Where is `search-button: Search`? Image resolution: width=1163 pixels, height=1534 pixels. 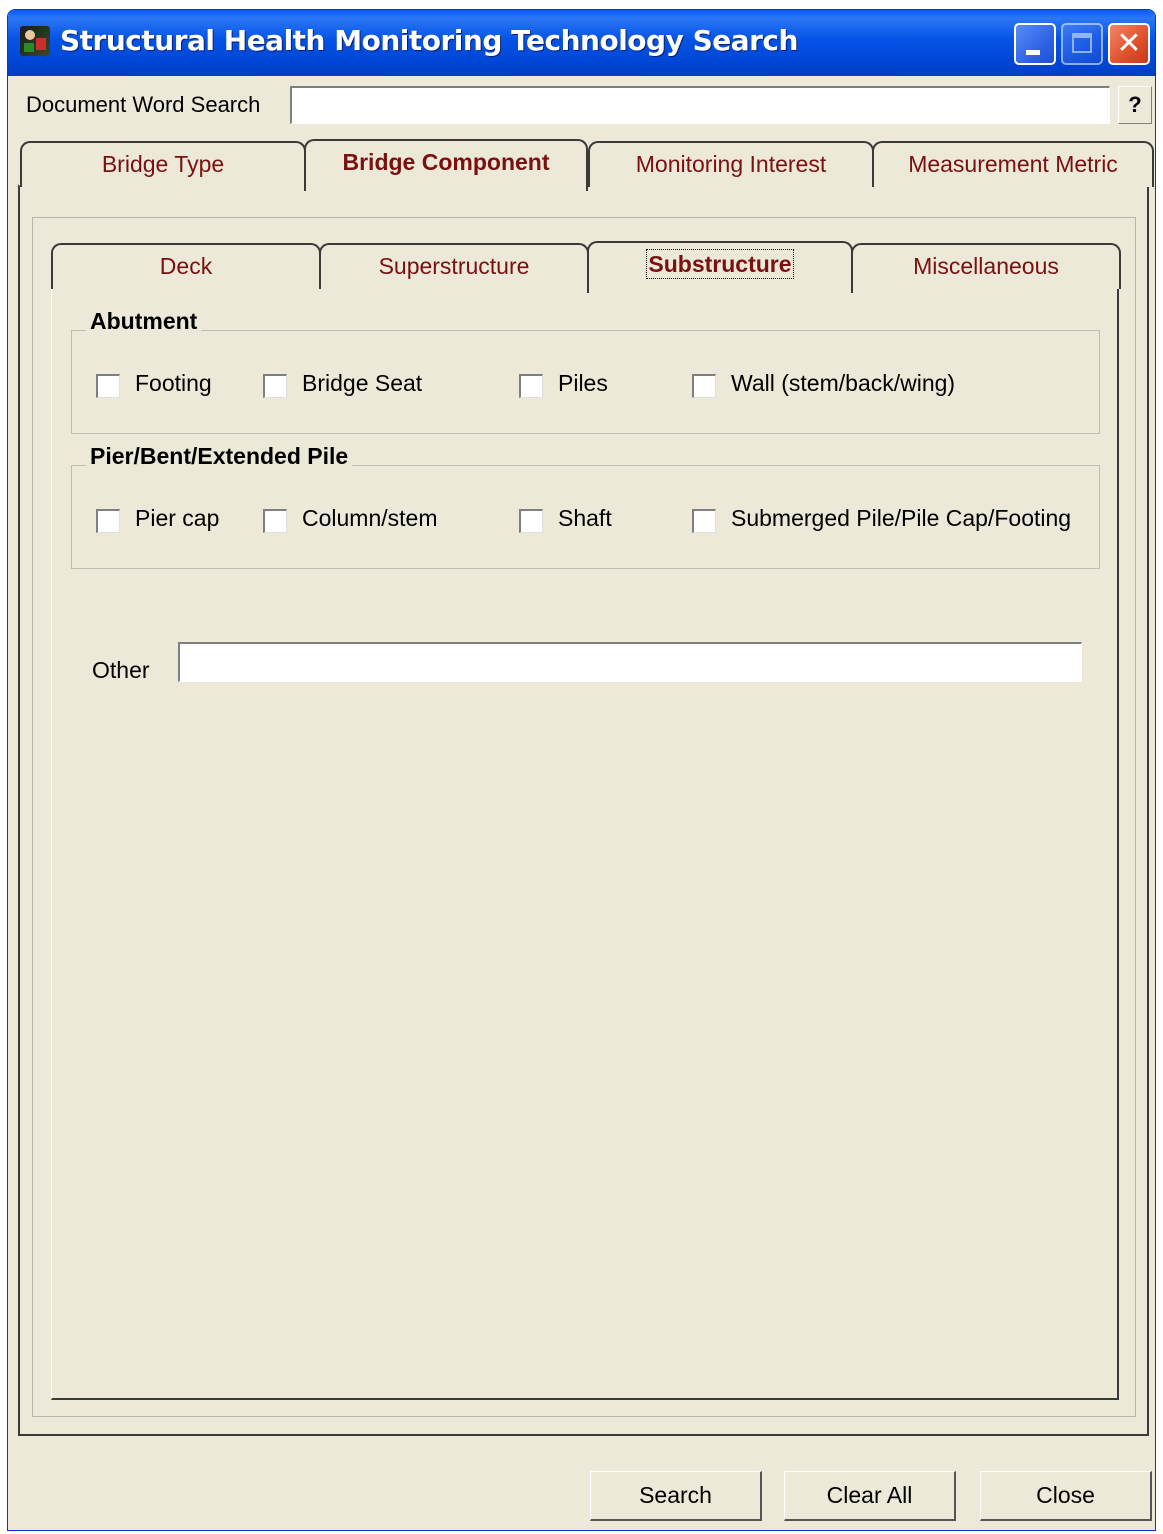 search-button: Search is located at coordinates (676, 1496).